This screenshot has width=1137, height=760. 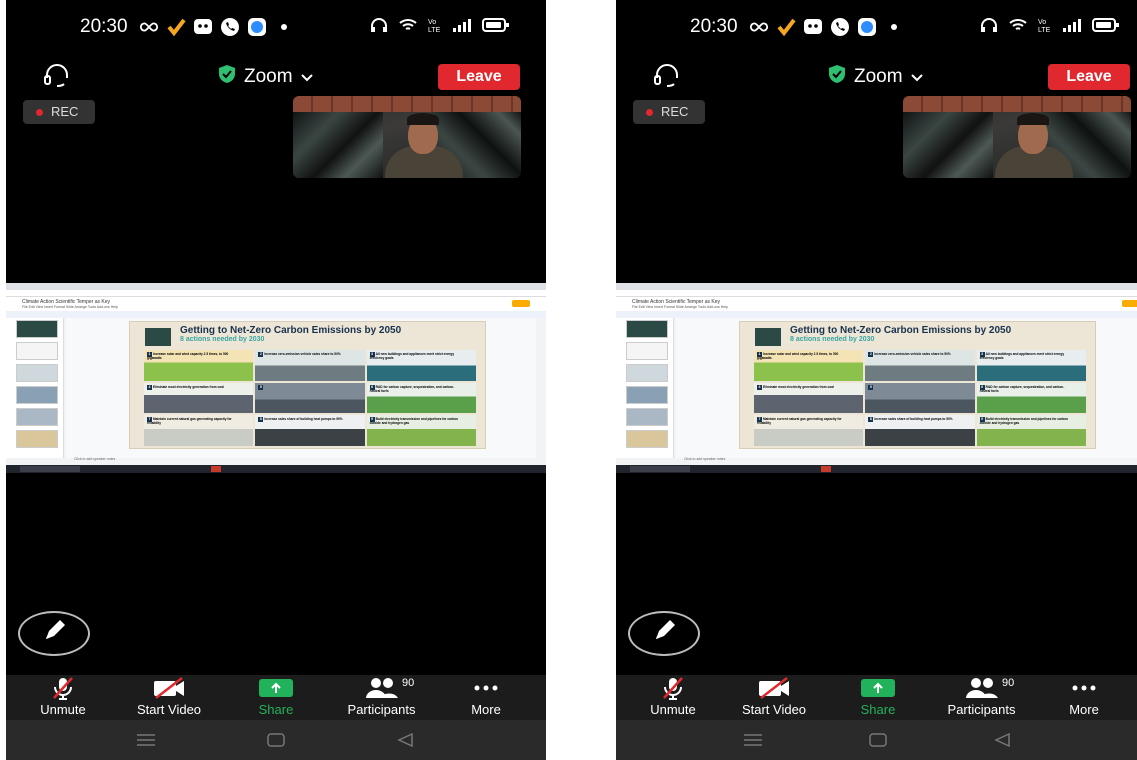 I want to click on status-bar: 20:30 Vo LTE, so click(x=876, y=28).